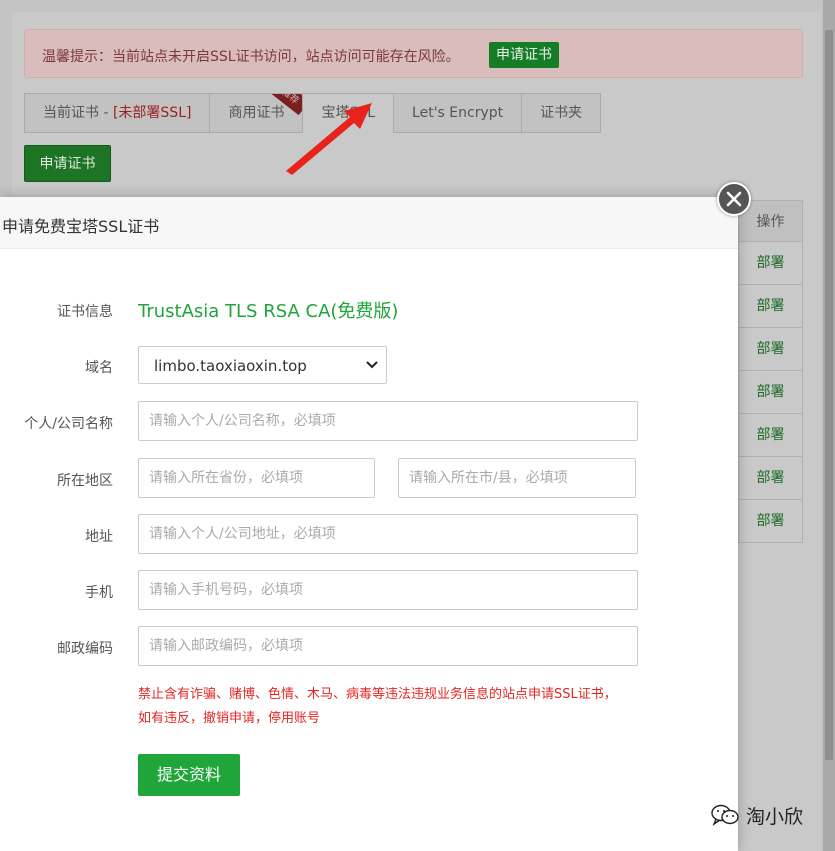  What do you see at coordinates (517, 478) in the screenshot?
I see `city-input` at bounding box center [517, 478].